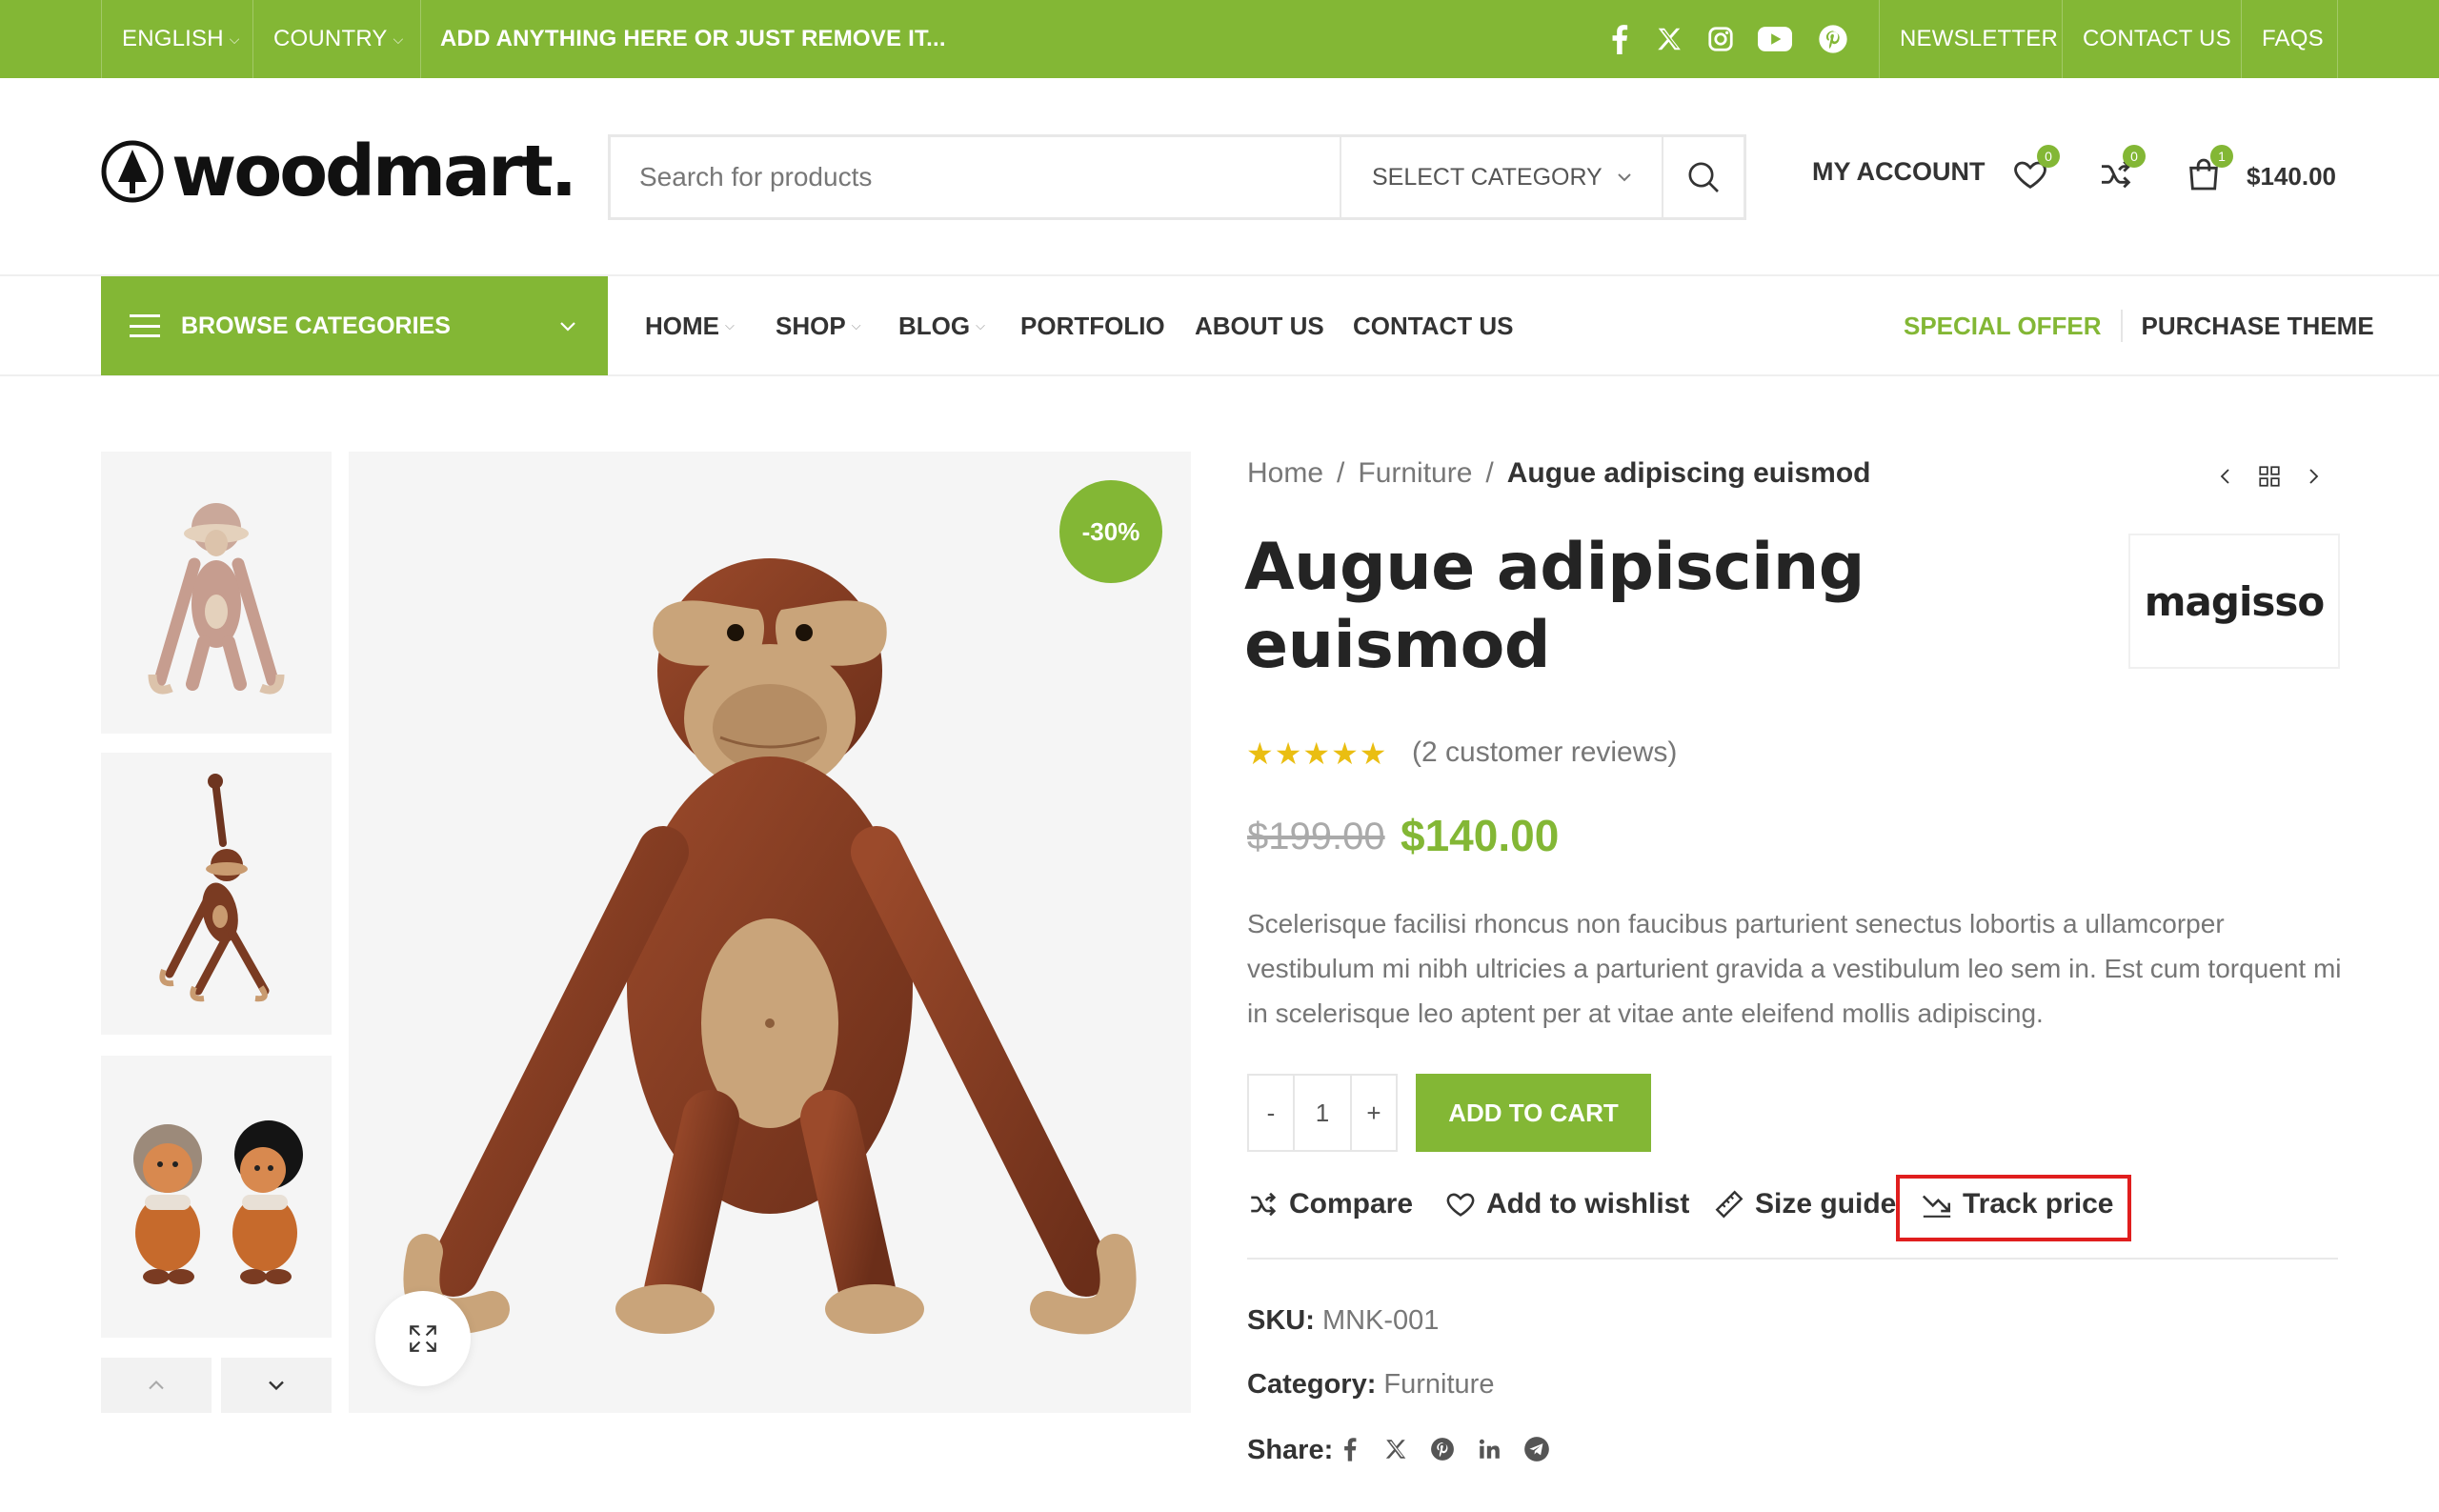 The height and width of the screenshot is (1512, 2439). What do you see at coordinates (934, 326) in the screenshot?
I see `nav-item-label: BLOG` at bounding box center [934, 326].